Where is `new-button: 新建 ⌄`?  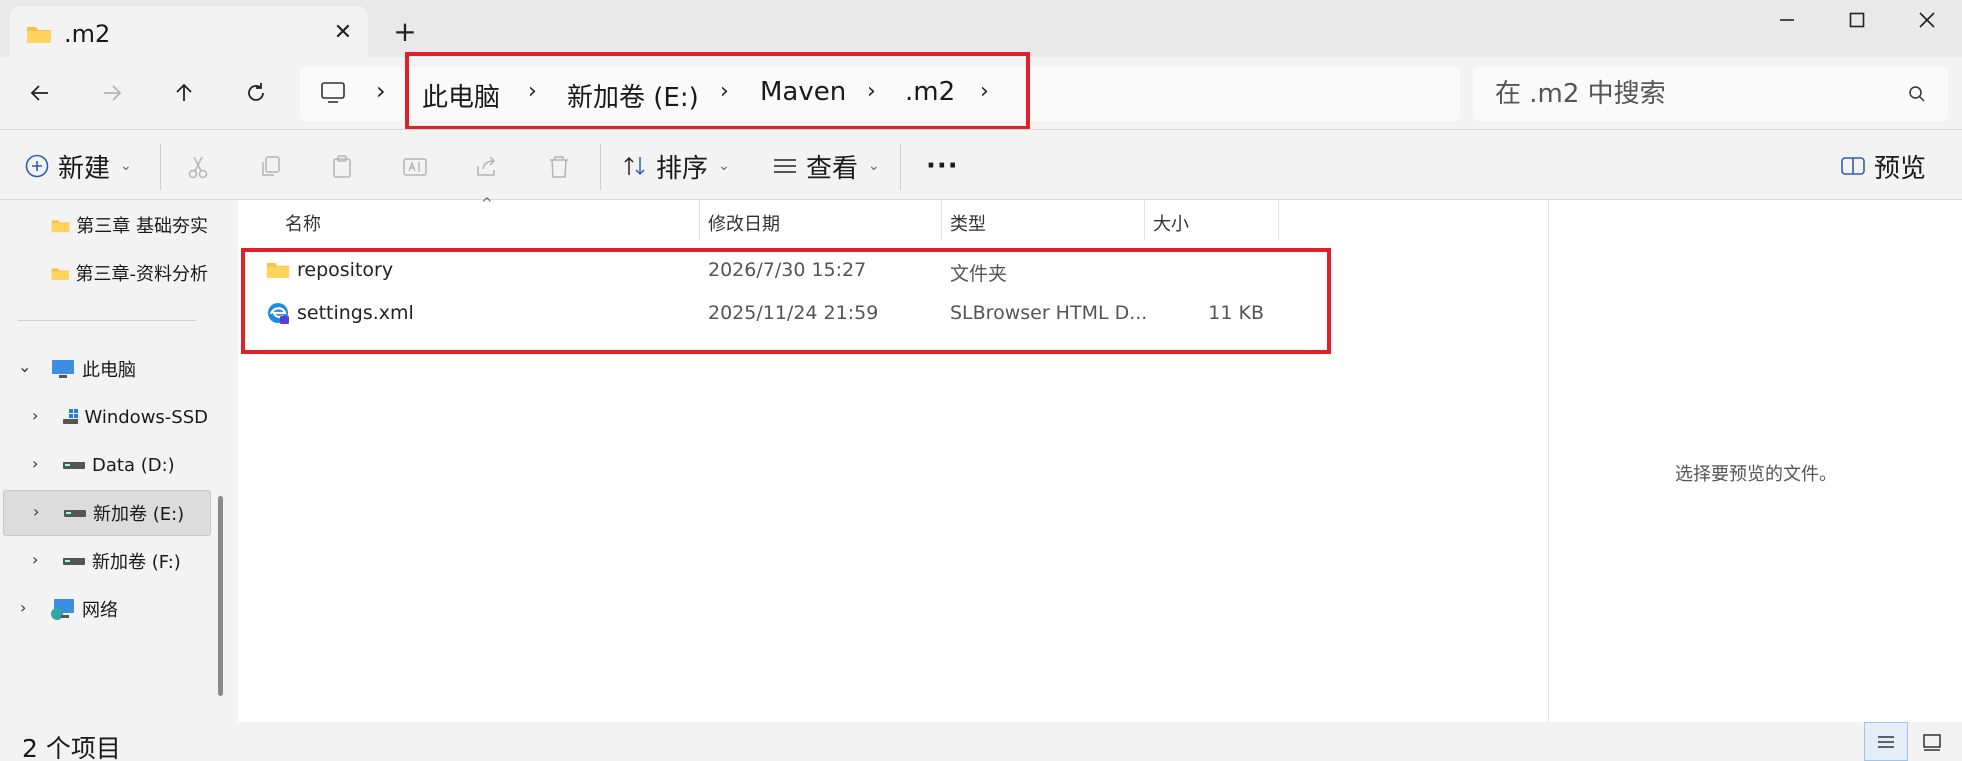 new-button: 新建 ⌄ is located at coordinates (78, 166).